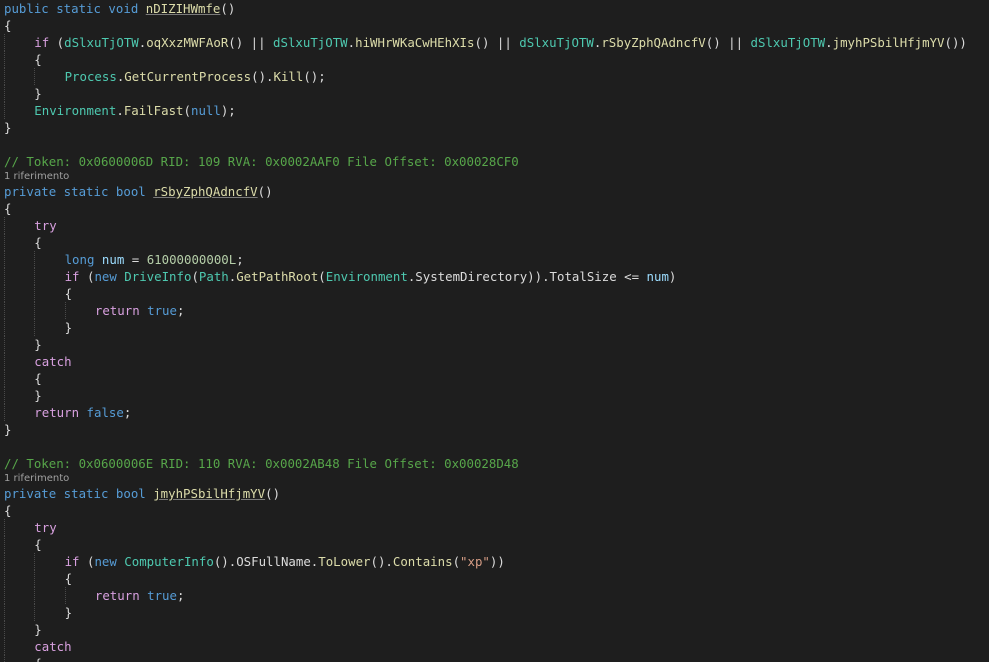  I want to click on code-token: ()), so click(955, 42).